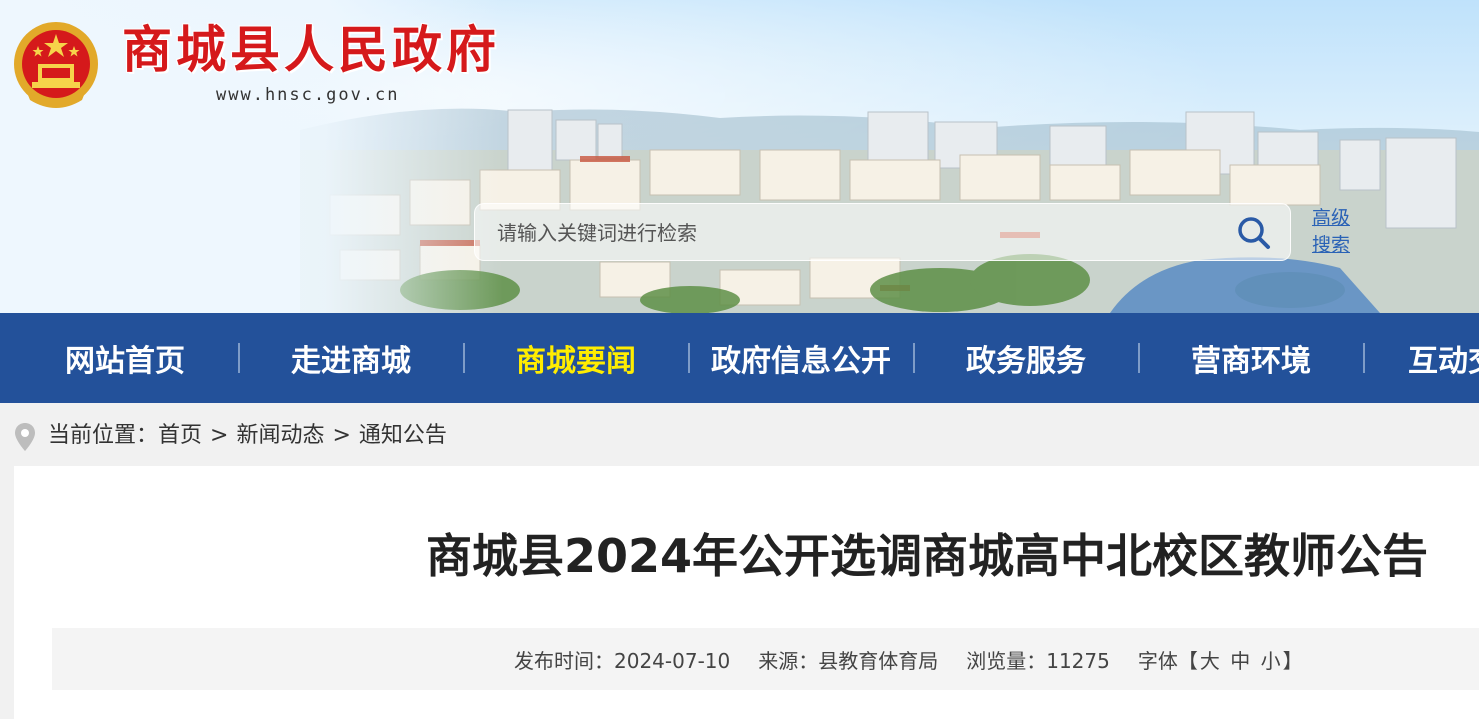 Image resolution: width=1479 pixels, height=719 pixels. Describe the element at coordinates (1240, 661) in the screenshot. I see `font-size-medium-button: 中` at that location.